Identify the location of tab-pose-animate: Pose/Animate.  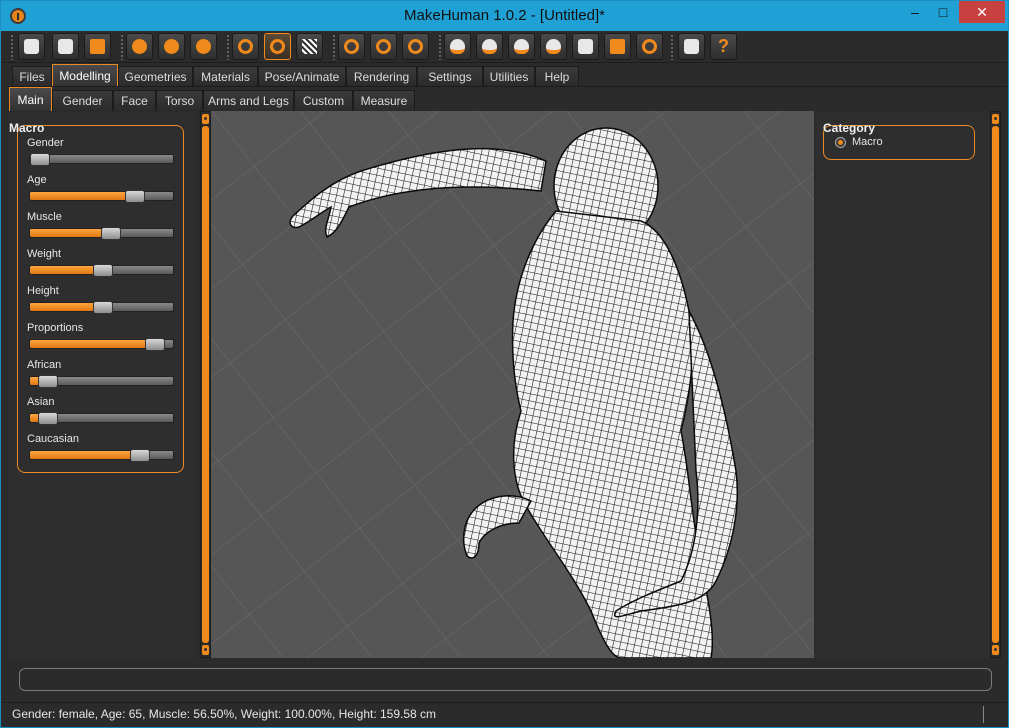
(302, 76).